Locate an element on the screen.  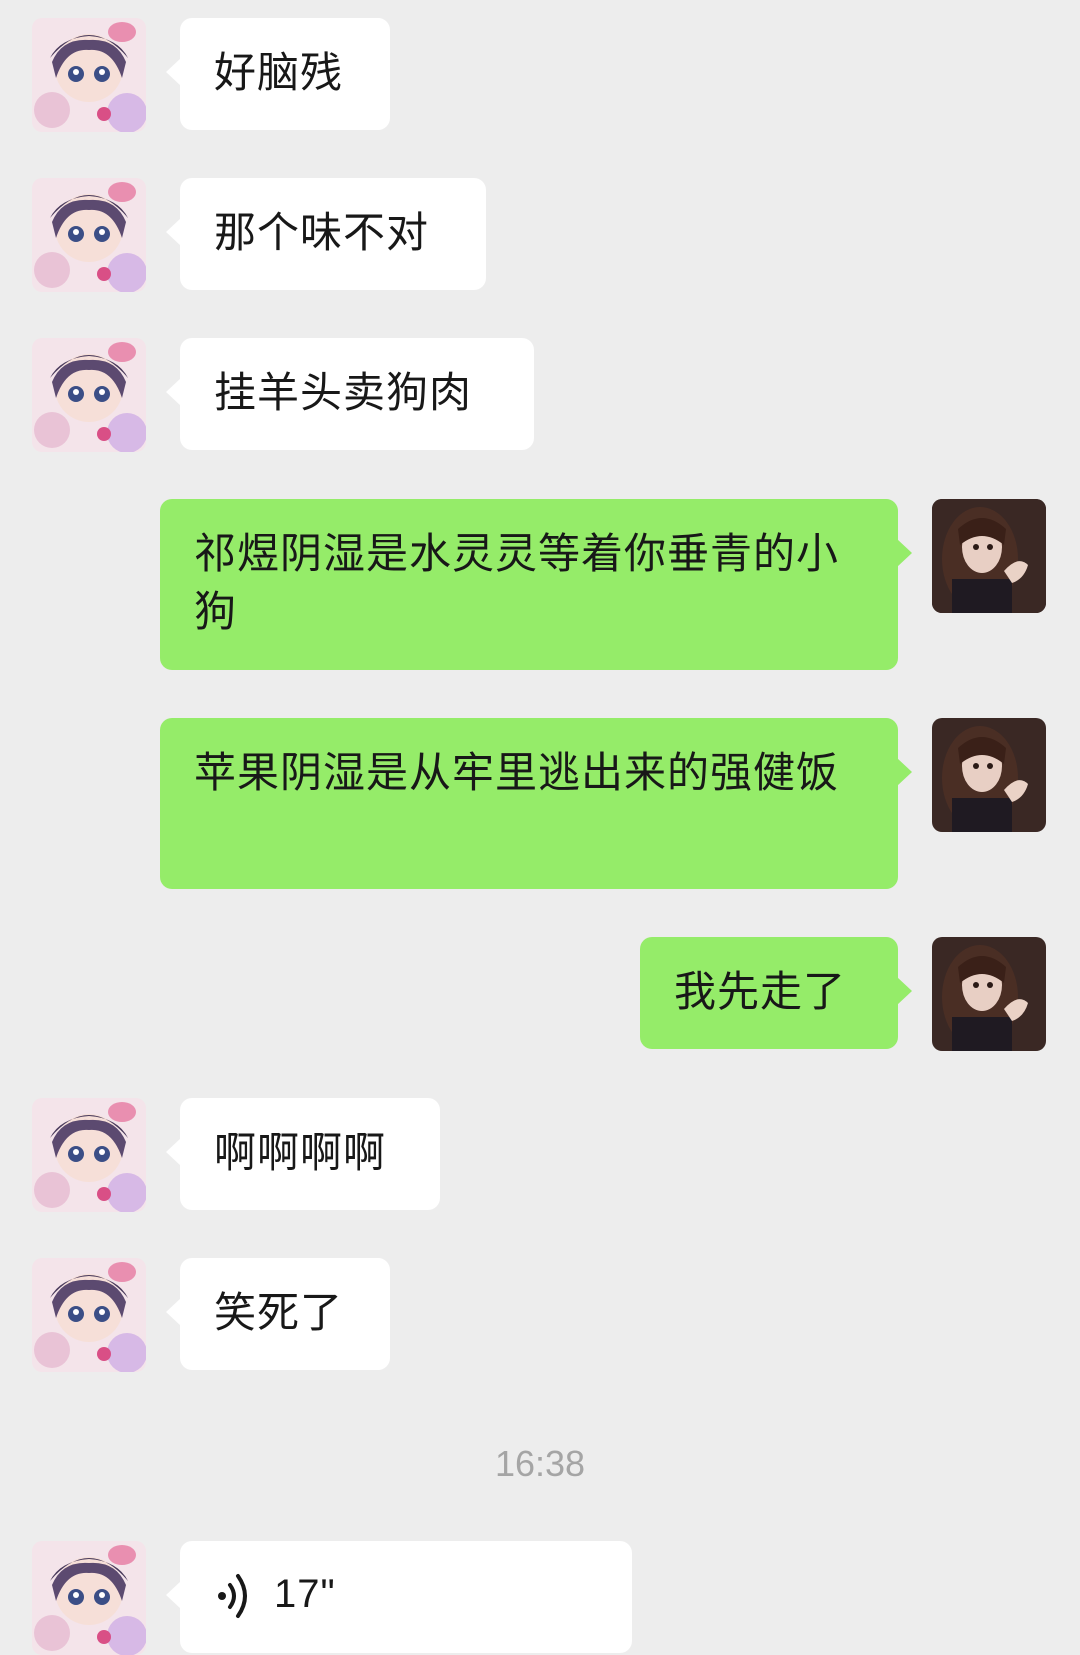
message-text: 我先走了 is located at coordinates (760, 991).